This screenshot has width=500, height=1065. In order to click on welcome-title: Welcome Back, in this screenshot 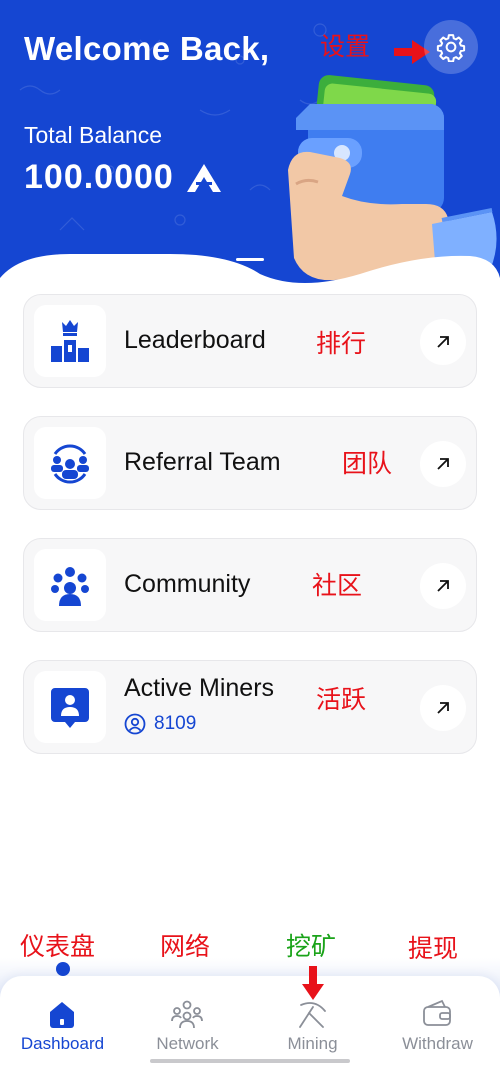, I will do `click(147, 48)`.